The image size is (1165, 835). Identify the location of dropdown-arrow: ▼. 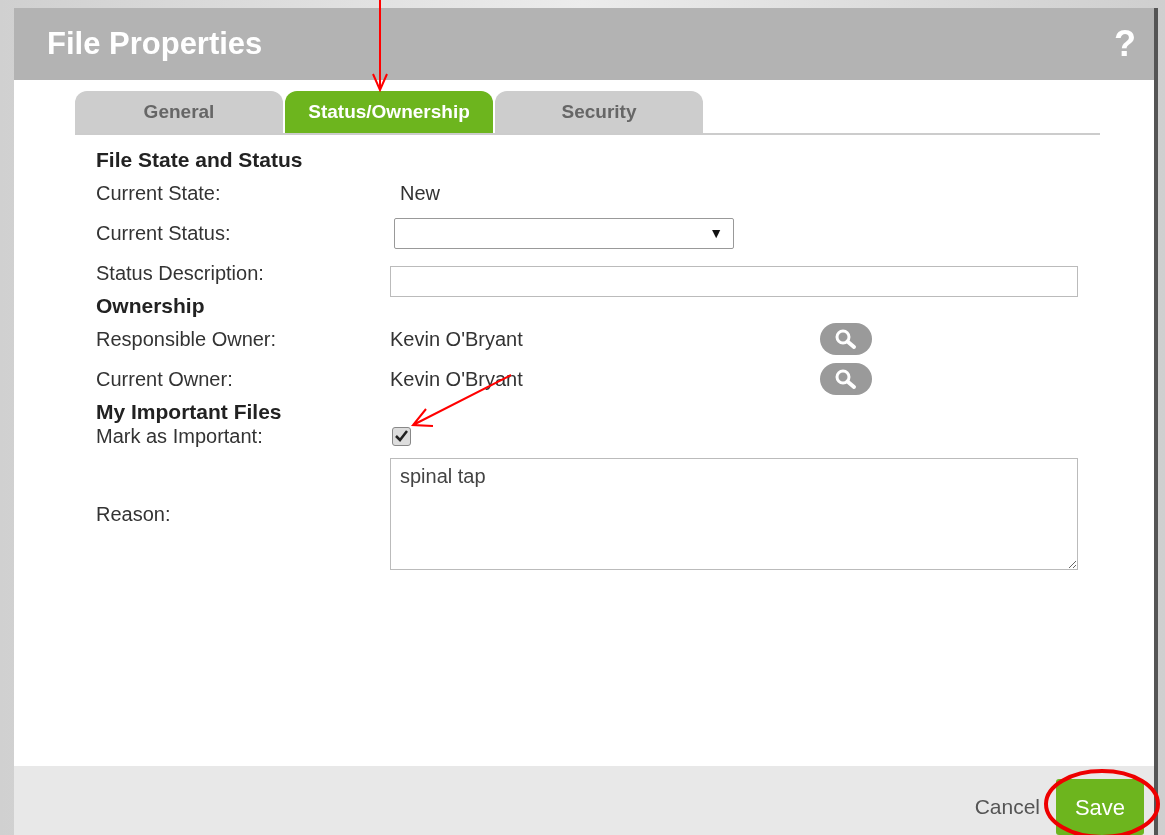
(716, 233).